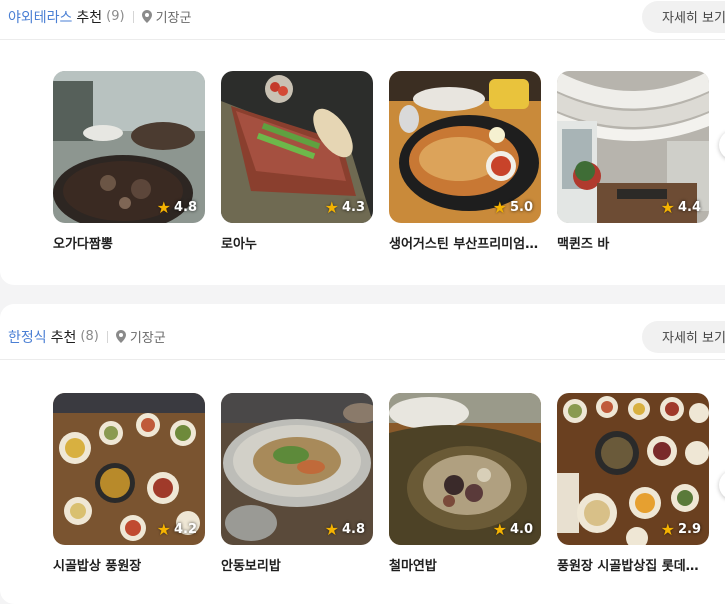  I want to click on section-count: (8), so click(89, 336).